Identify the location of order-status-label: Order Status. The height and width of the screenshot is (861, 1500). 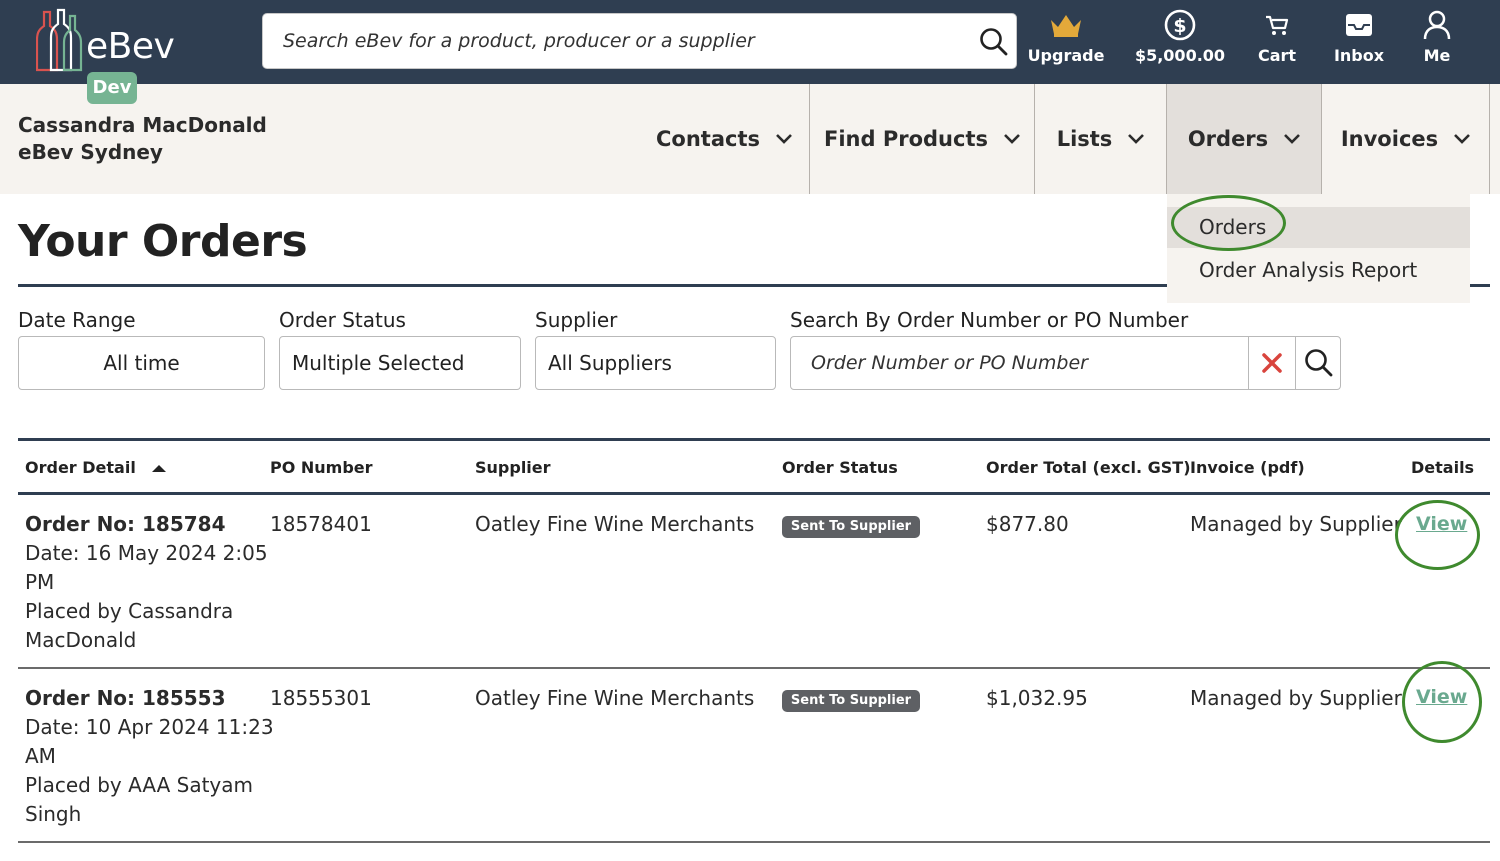
(342, 320).